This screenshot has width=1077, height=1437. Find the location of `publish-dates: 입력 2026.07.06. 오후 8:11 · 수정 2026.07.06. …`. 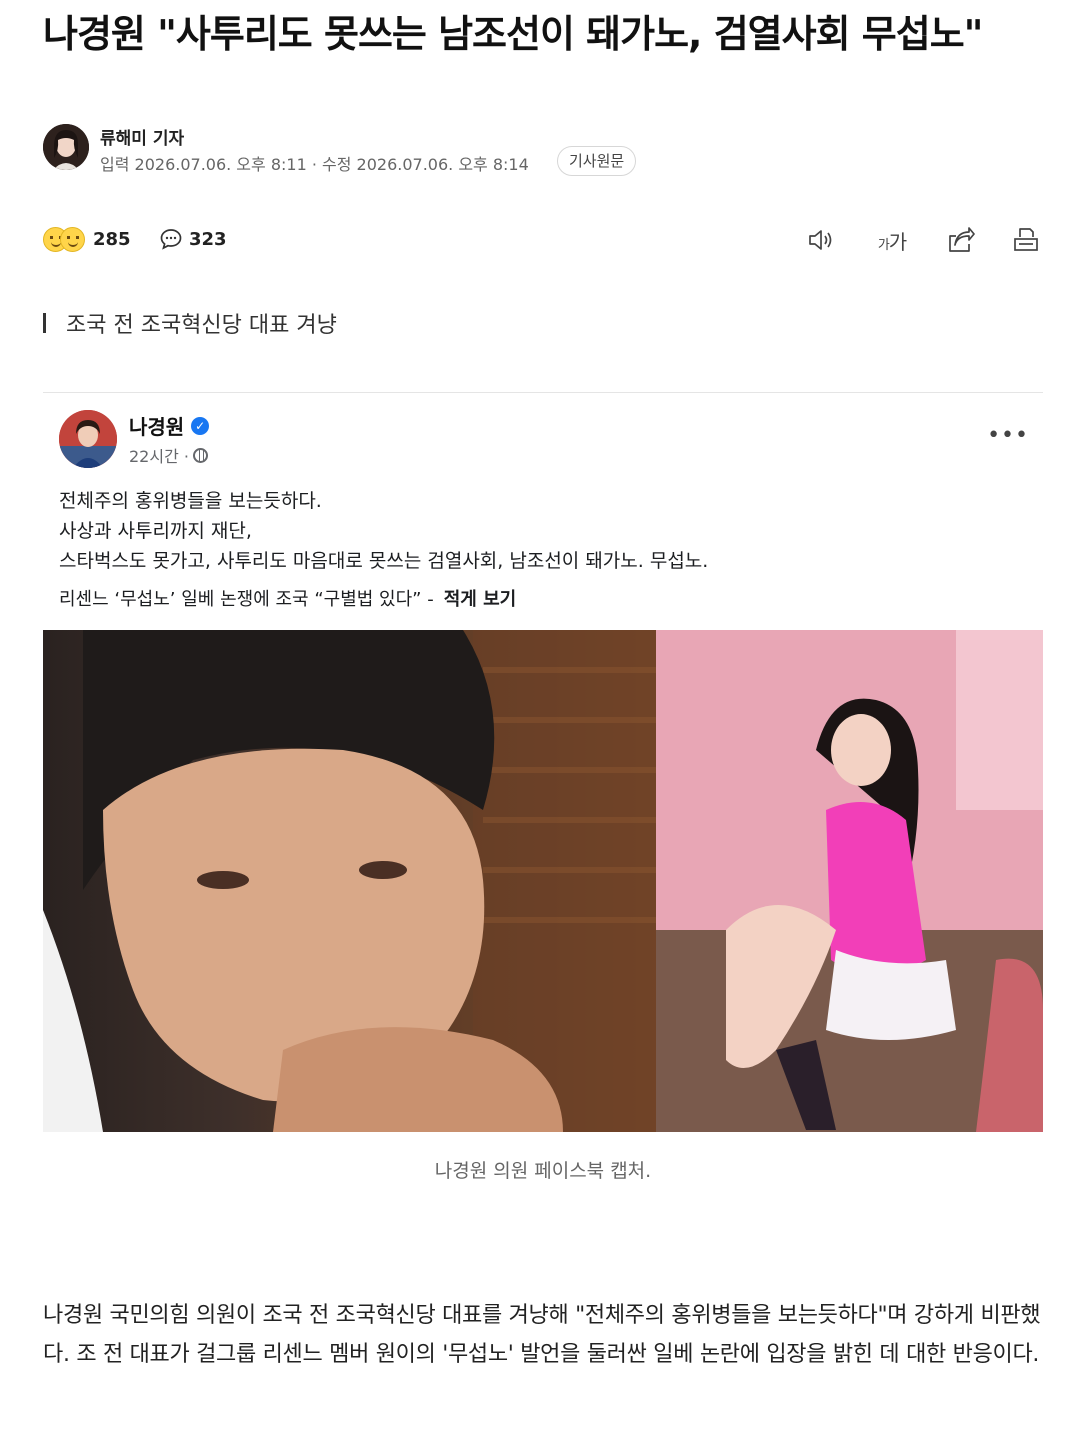

publish-dates: 입력 2026.07.06. 오후 8:11 · 수정 2026.07.06. … is located at coordinates (314, 164).